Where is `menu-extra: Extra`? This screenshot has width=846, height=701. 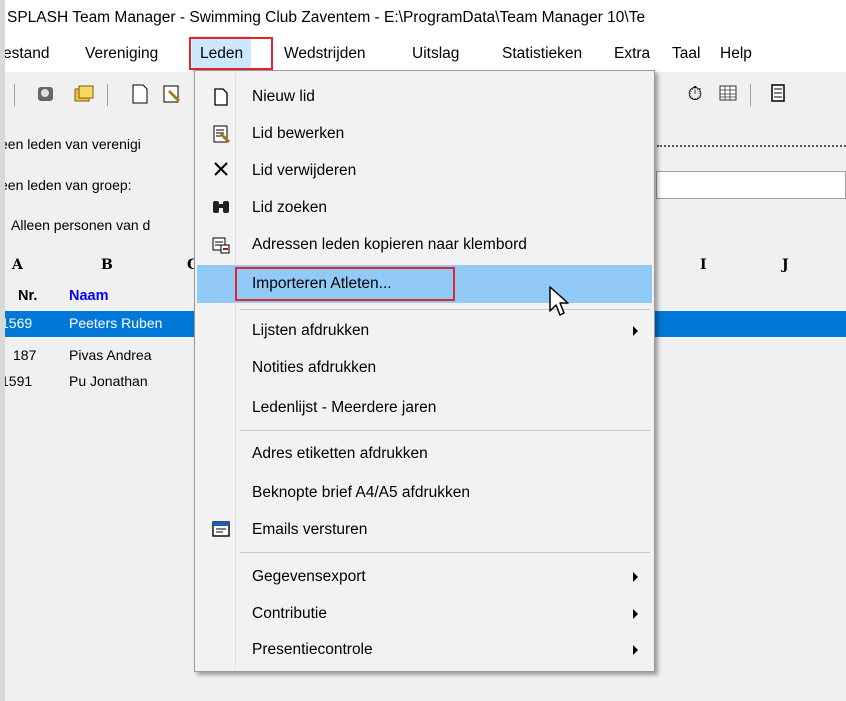 menu-extra: Extra is located at coordinates (632, 54).